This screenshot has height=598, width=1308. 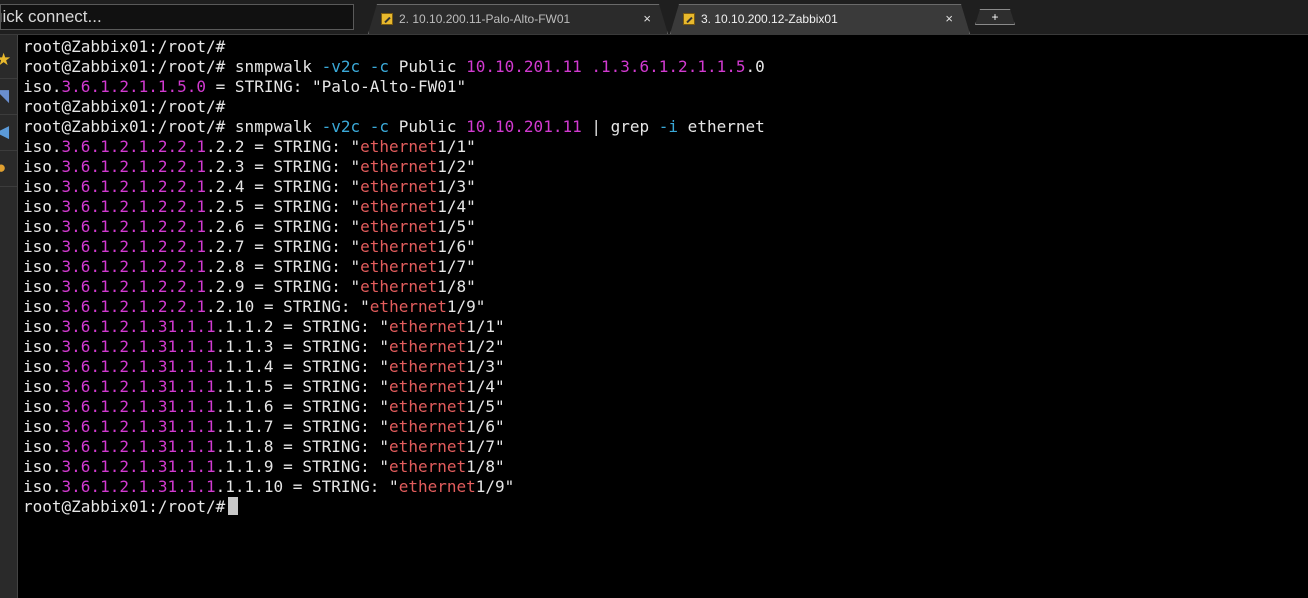 I want to click on terminal-text: .1.1.10 = STRING: ", so click(x=307, y=486).